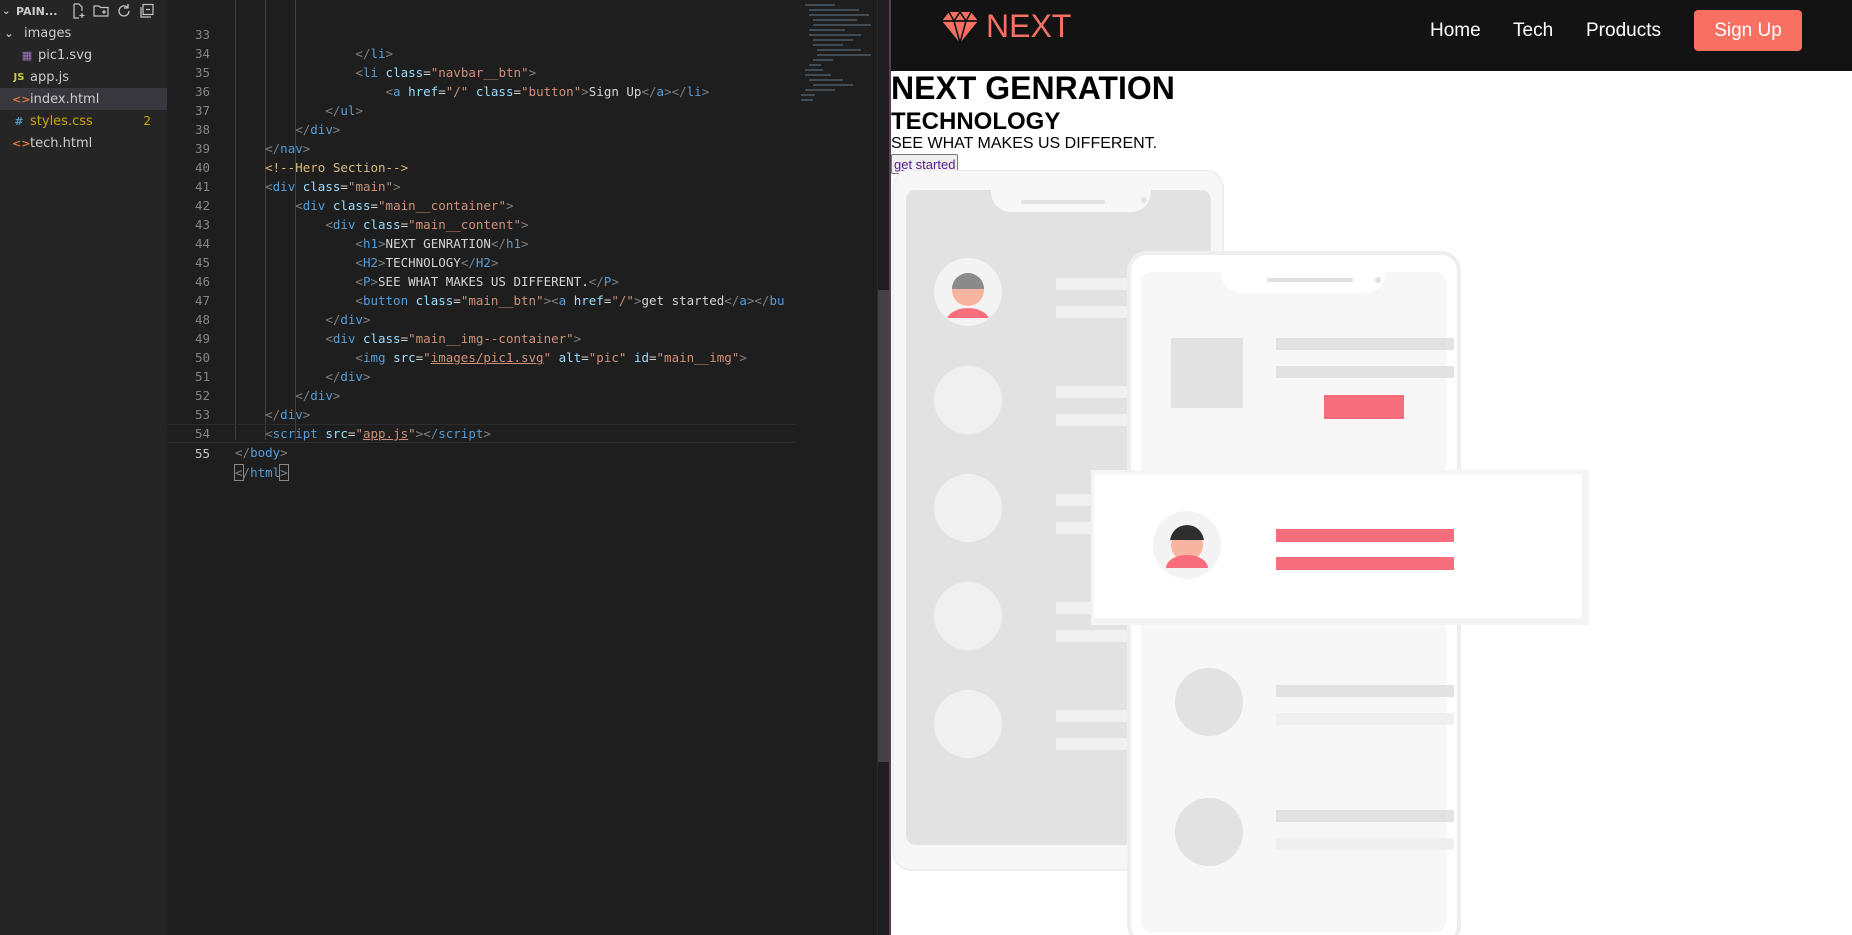 This screenshot has width=1852, height=935. Describe the element at coordinates (481, 375) in the screenshot. I see `code-line: 51 </div>` at that location.